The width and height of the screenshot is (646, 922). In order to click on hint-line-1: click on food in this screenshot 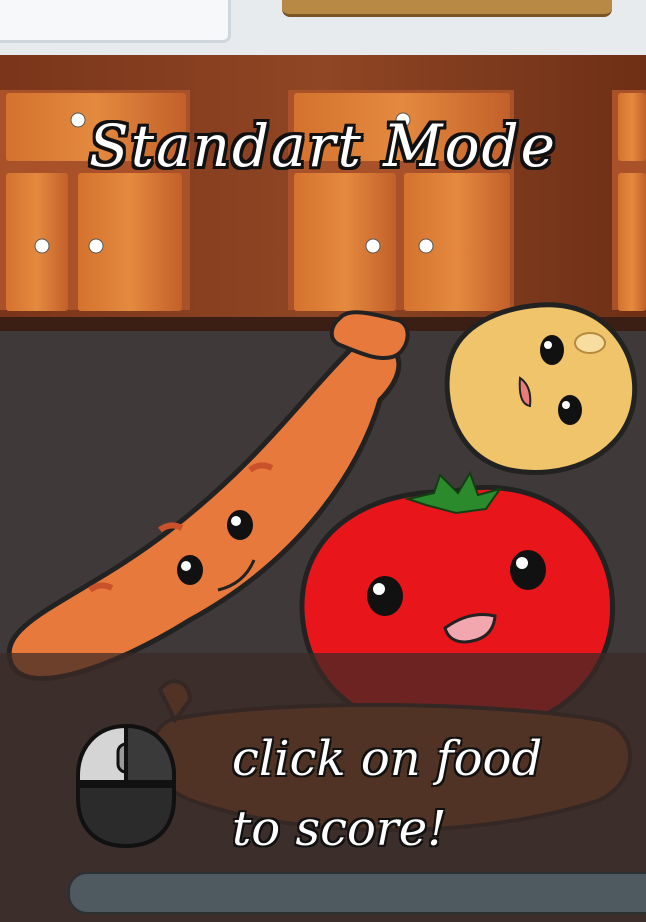, I will do `click(387, 759)`.